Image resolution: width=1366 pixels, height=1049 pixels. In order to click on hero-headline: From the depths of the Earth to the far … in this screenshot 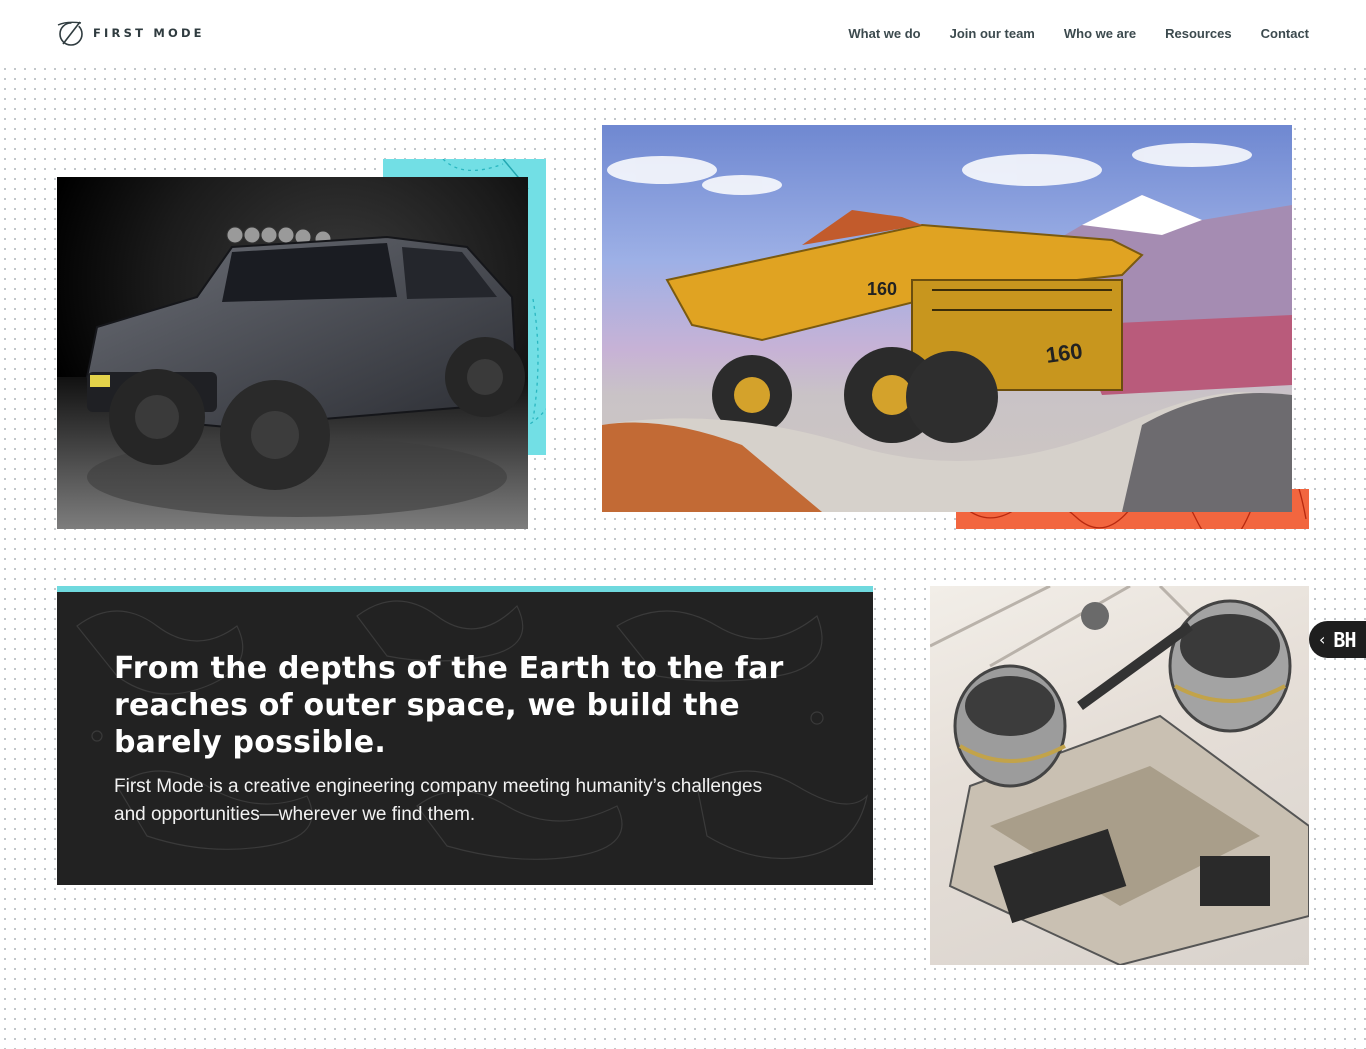, I will do `click(449, 705)`.